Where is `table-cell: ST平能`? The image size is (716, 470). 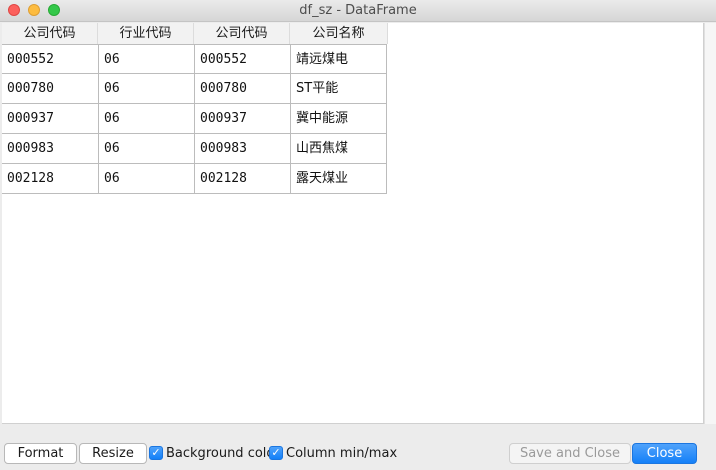 table-cell: ST平能 is located at coordinates (338, 88).